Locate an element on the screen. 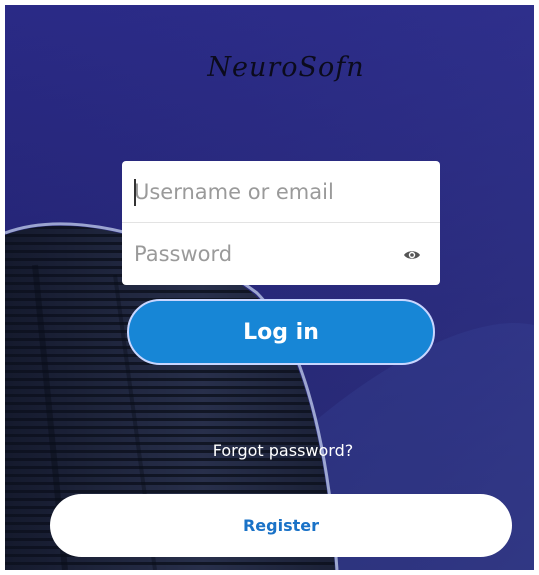  brand-logo: NeuroSofn is located at coordinates (286, 67).